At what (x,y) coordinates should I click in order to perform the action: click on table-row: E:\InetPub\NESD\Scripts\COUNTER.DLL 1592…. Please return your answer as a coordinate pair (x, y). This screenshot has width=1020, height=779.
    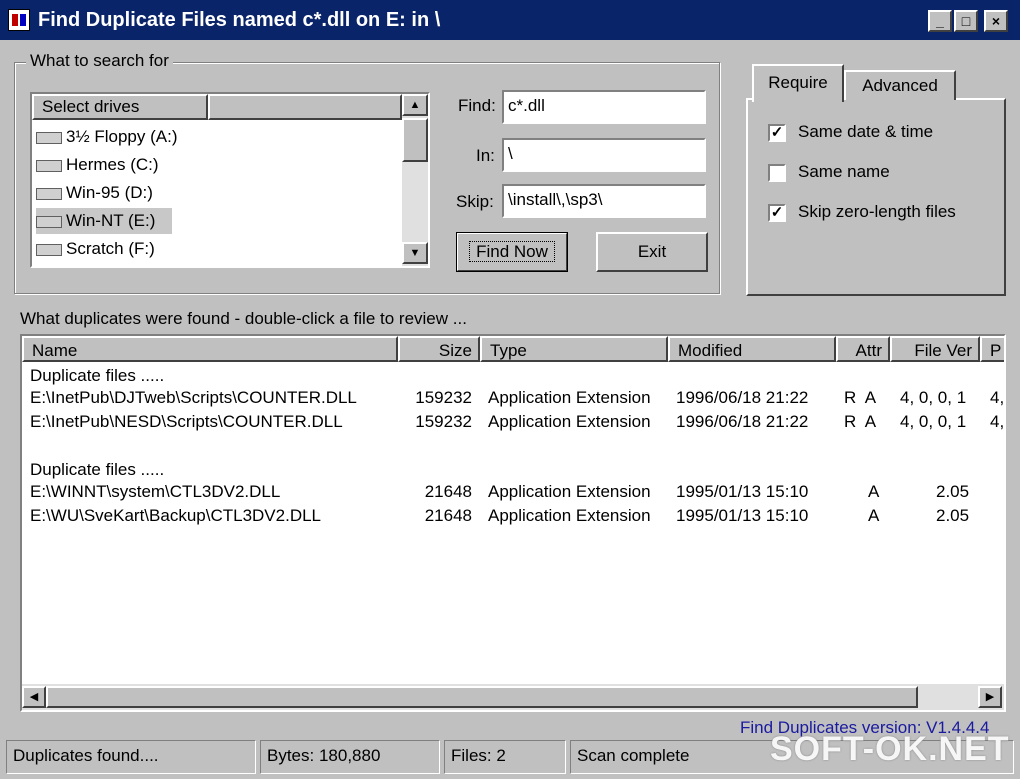
    Looking at the image, I should click on (513, 424).